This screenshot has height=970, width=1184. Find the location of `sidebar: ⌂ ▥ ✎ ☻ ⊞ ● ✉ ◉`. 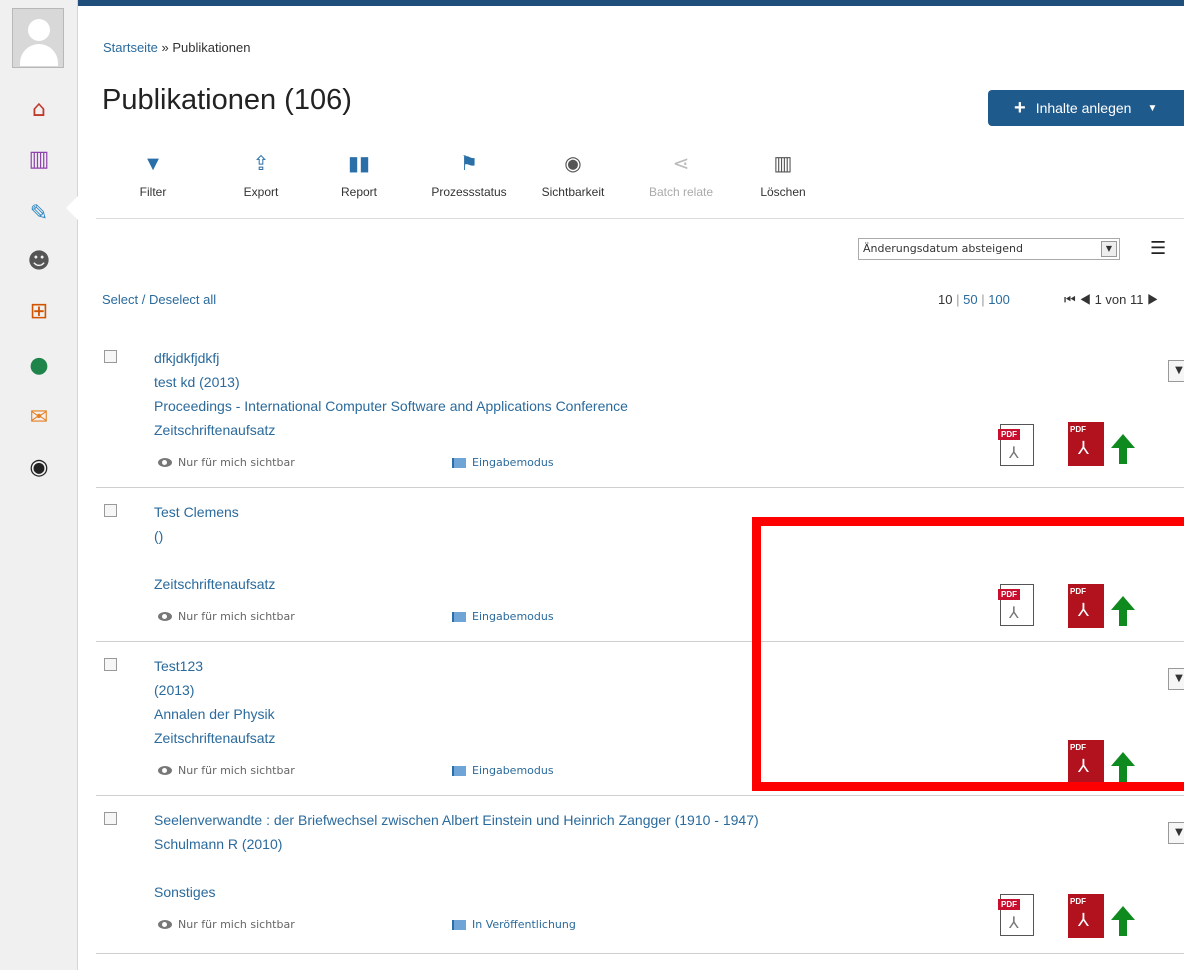

sidebar: ⌂ ▥ ✎ ☻ ⊞ ● ✉ ◉ is located at coordinates (39, 485).